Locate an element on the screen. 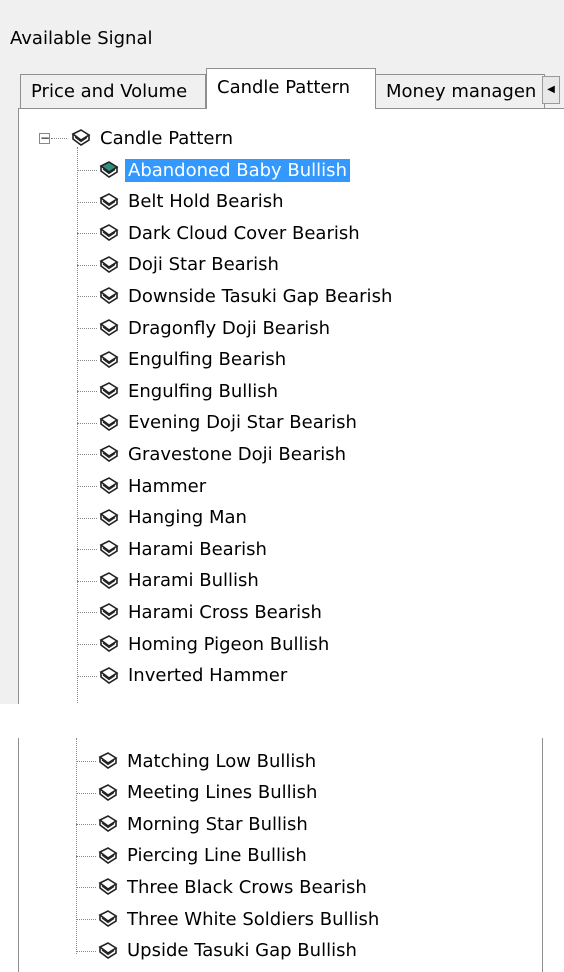 The width and height of the screenshot is (564, 972). tree-item: Gravestone Doji Bearish is located at coordinates (224, 454).